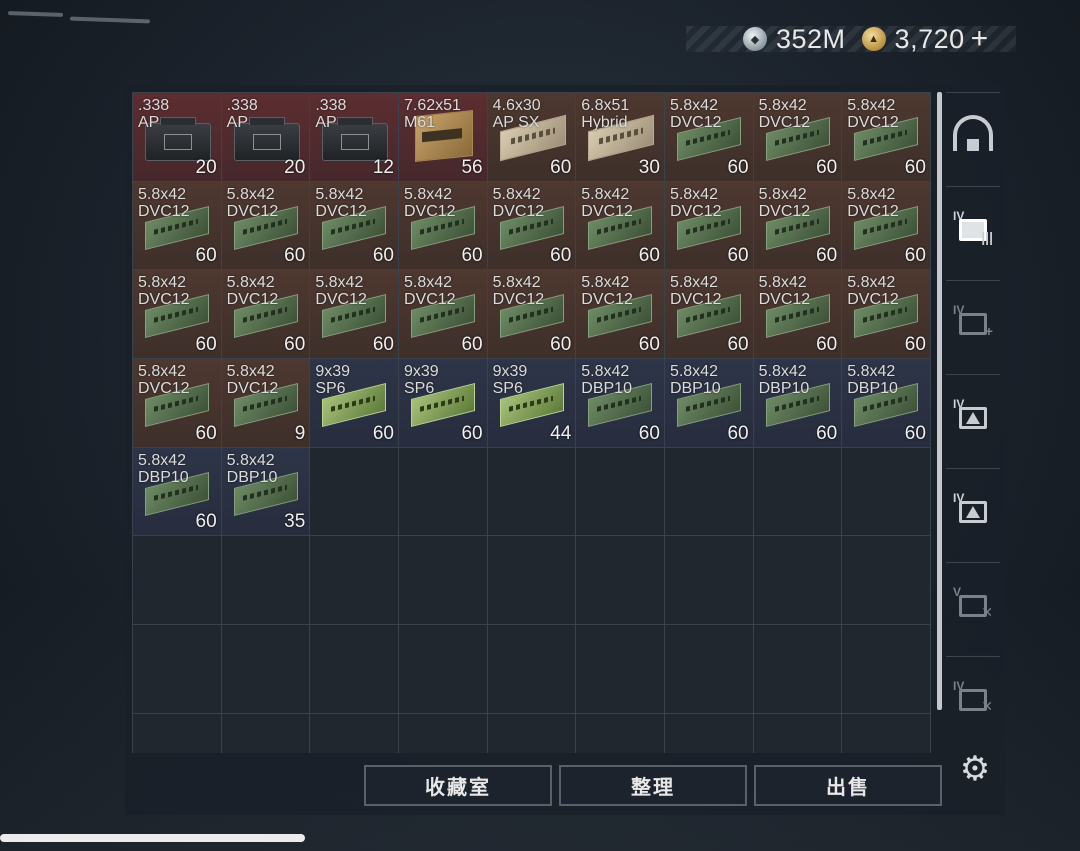 The height and width of the screenshot is (851, 1080). I want to click on item-name: 5.8x42 DBP10, so click(163, 468).